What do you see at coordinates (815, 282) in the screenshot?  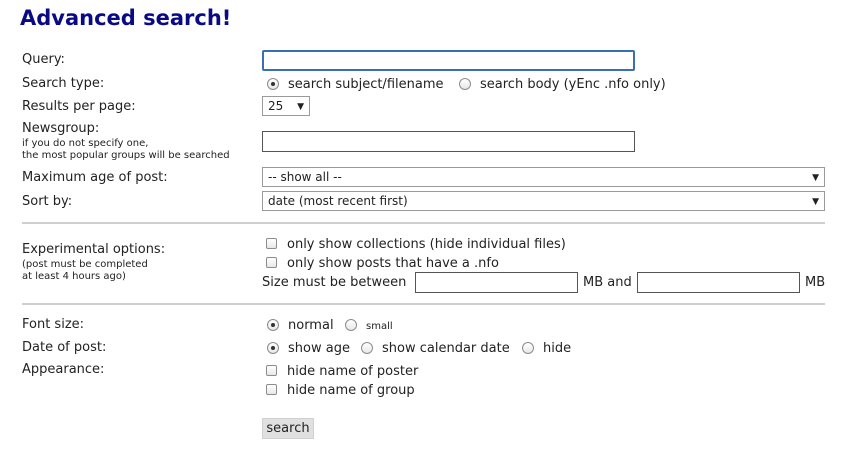 I see `mb-label: MB` at bounding box center [815, 282].